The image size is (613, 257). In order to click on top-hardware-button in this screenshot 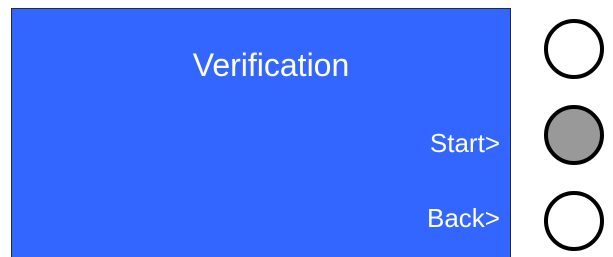, I will do `click(574, 49)`.